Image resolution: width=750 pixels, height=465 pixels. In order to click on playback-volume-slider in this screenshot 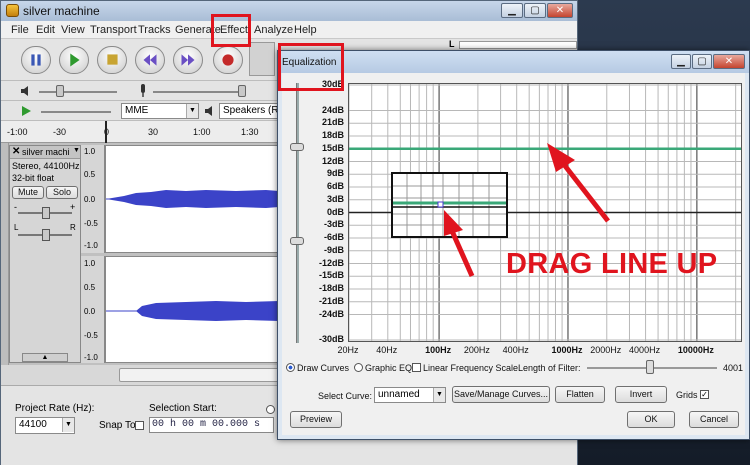, I will do `click(78, 92)`.